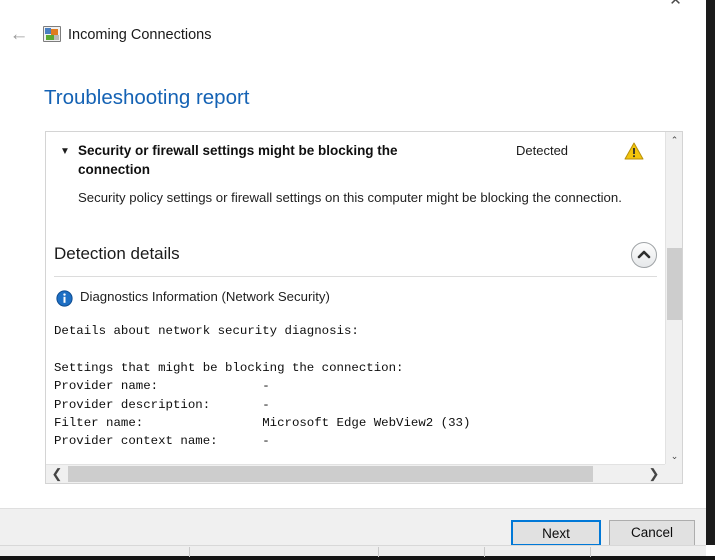  Describe the element at coordinates (556, 532) in the screenshot. I see `next-button: Next` at that location.